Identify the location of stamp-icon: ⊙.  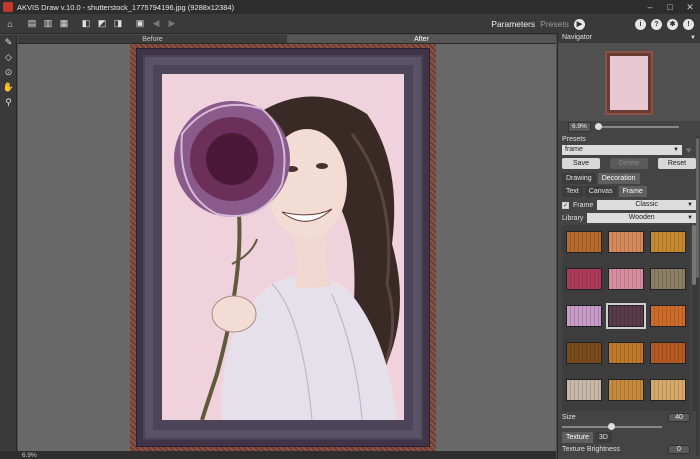
(8, 72).